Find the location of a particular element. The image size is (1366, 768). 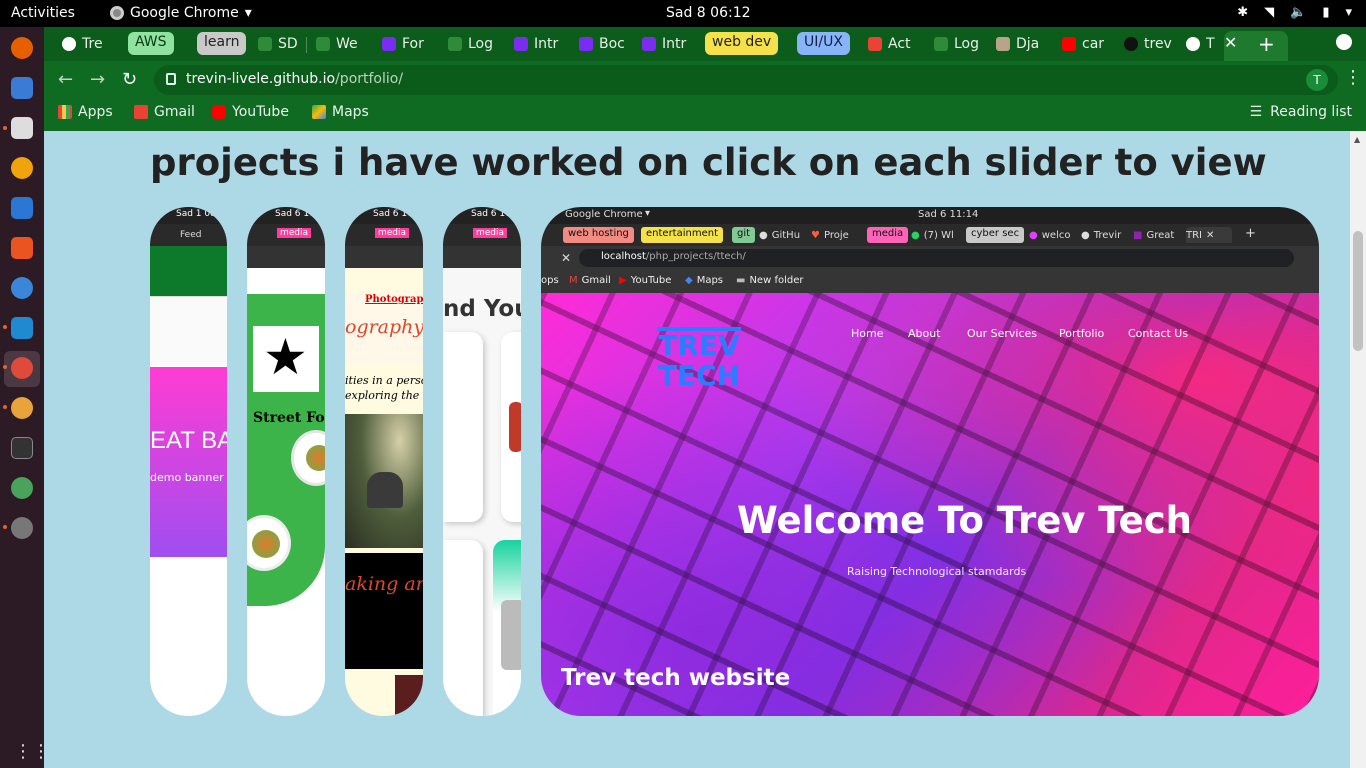

system-tray: ✱ ◥ 🔈 ▮ ▾ is located at coordinates (1294, 12).